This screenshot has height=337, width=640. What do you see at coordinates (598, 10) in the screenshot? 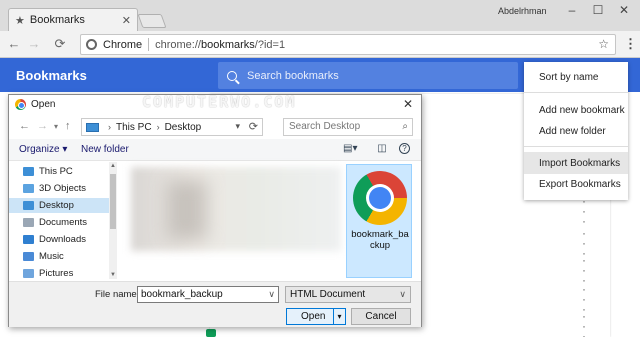
I see `maximize-icon: ☐` at bounding box center [598, 10].